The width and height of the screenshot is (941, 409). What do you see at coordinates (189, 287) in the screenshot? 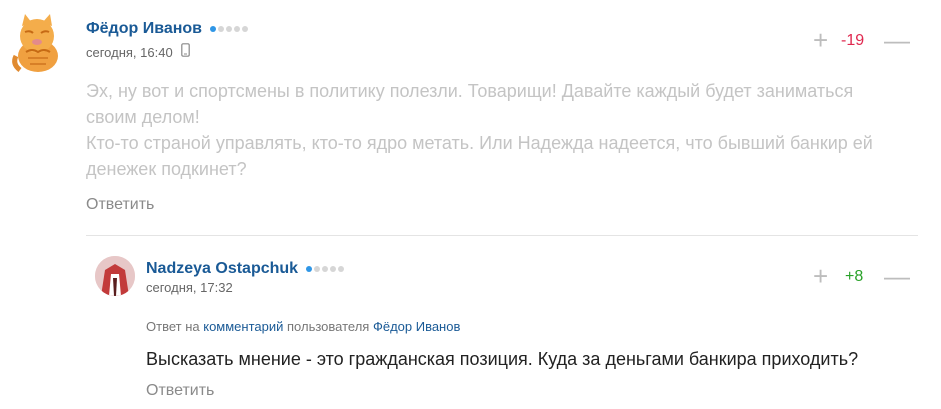
I see `comment-date: сегодня, 17:32` at bounding box center [189, 287].